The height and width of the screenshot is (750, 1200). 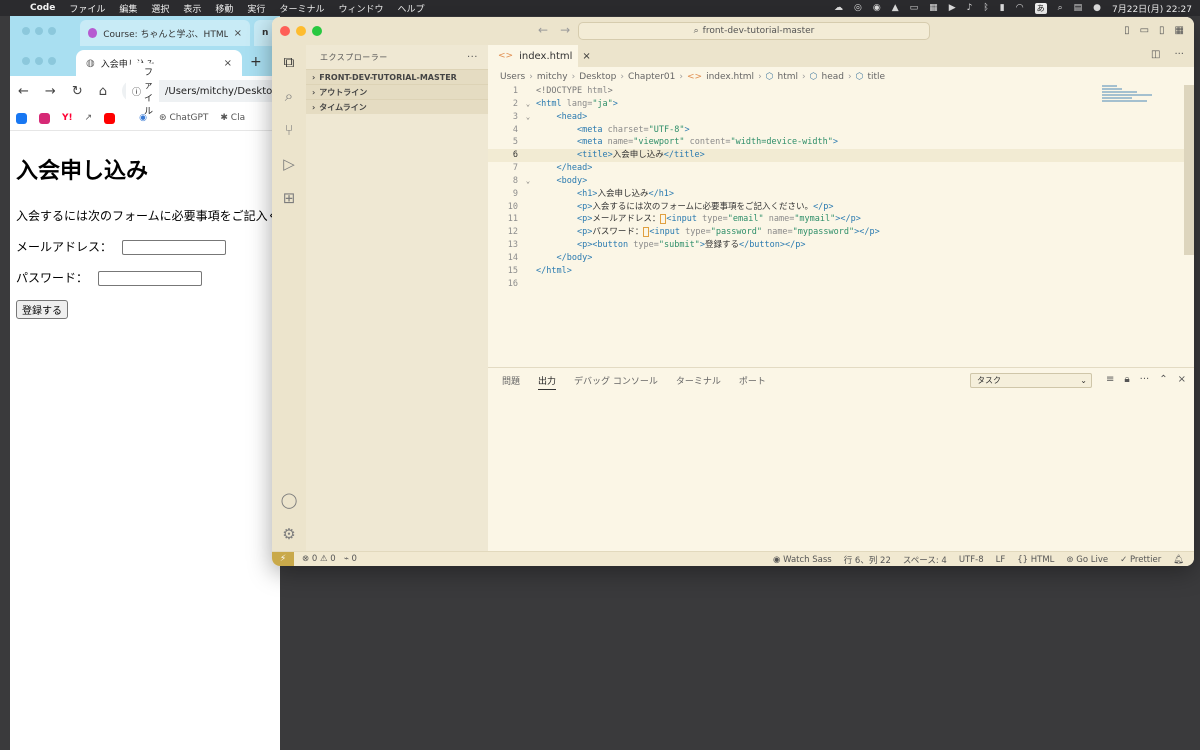 What do you see at coordinates (867, 560) in the screenshot?
I see `cursor-position: 行 6、列 22` at bounding box center [867, 560].